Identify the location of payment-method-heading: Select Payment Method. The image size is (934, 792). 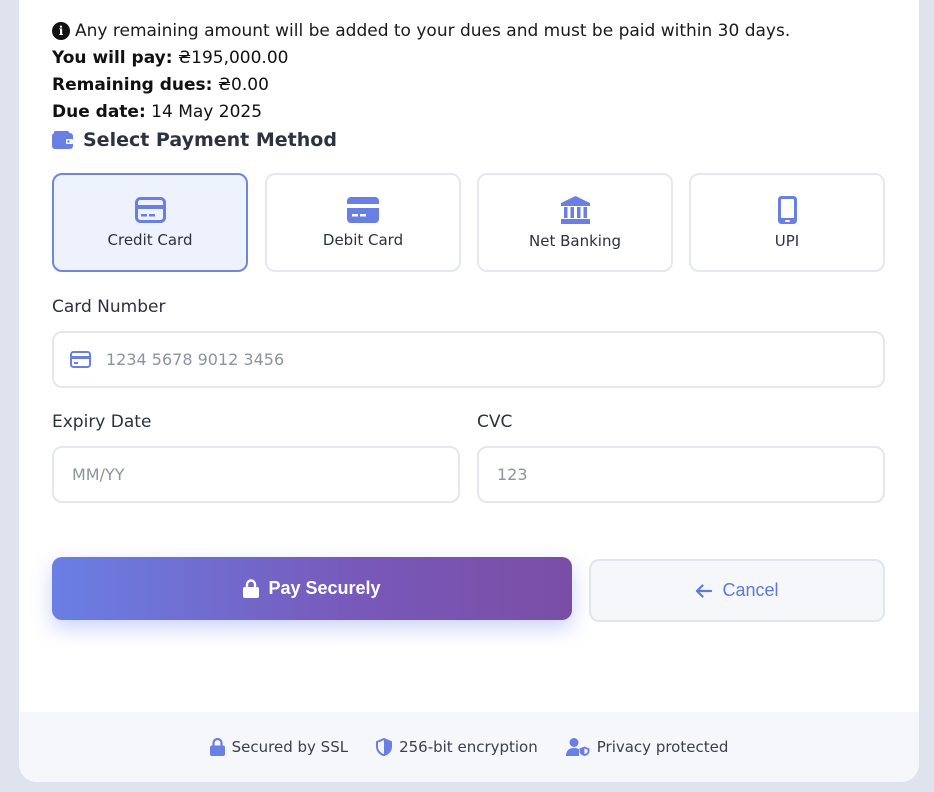
(194, 140).